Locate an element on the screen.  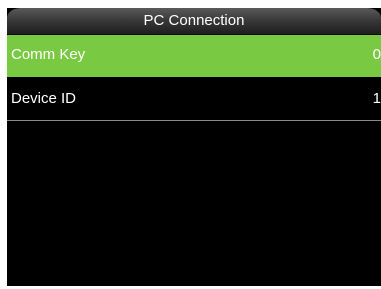
menu-item-value: 1 is located at coordinates (376, 98).